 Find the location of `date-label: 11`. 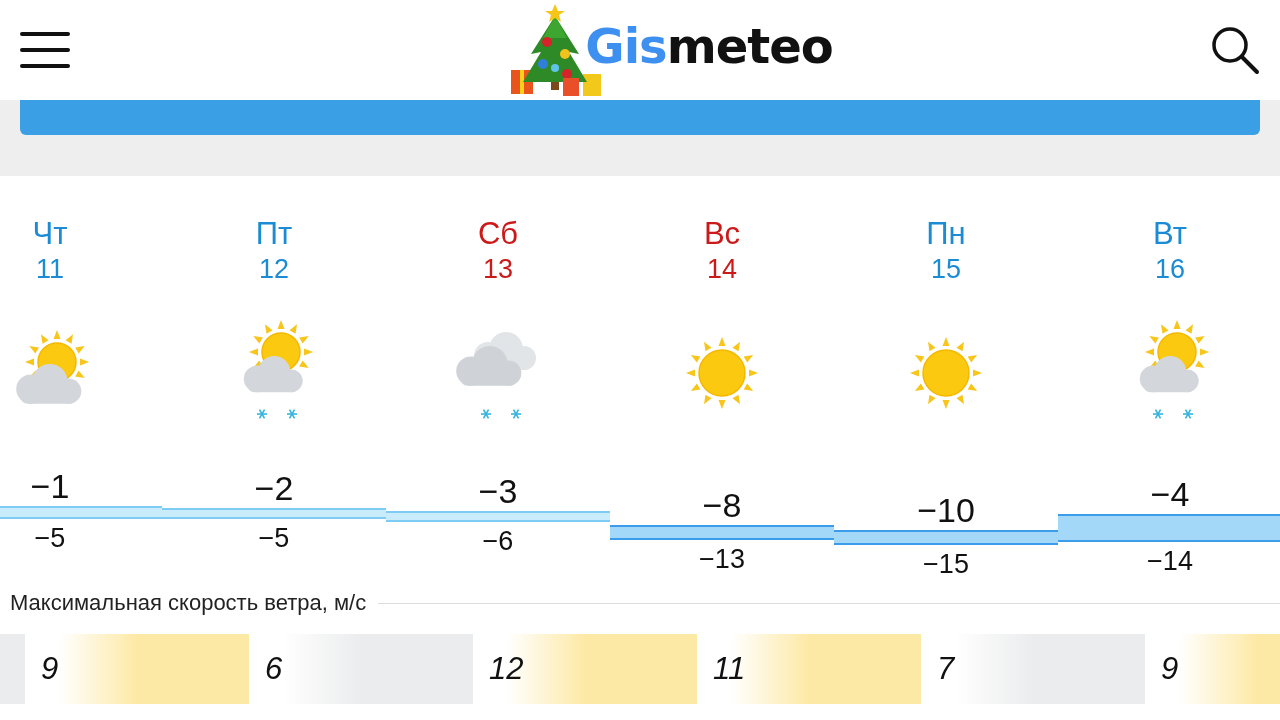

date-label: 11 is located at coordinates (50, 269).